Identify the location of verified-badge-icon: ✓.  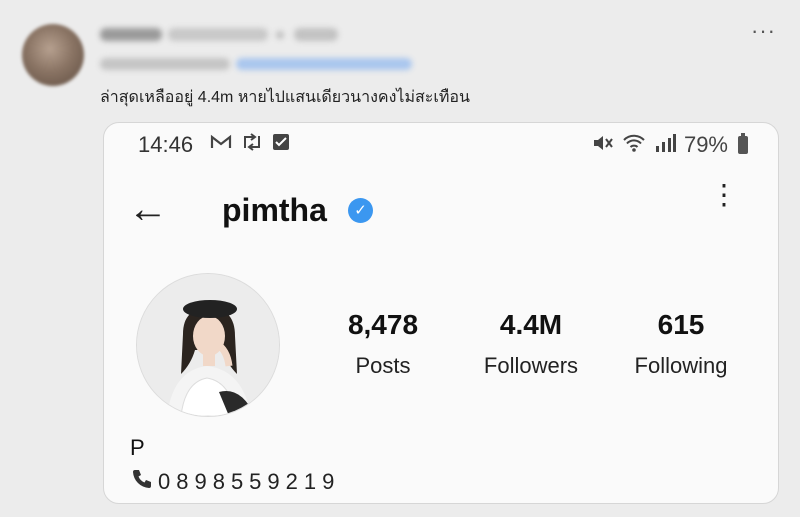
(360, 210).